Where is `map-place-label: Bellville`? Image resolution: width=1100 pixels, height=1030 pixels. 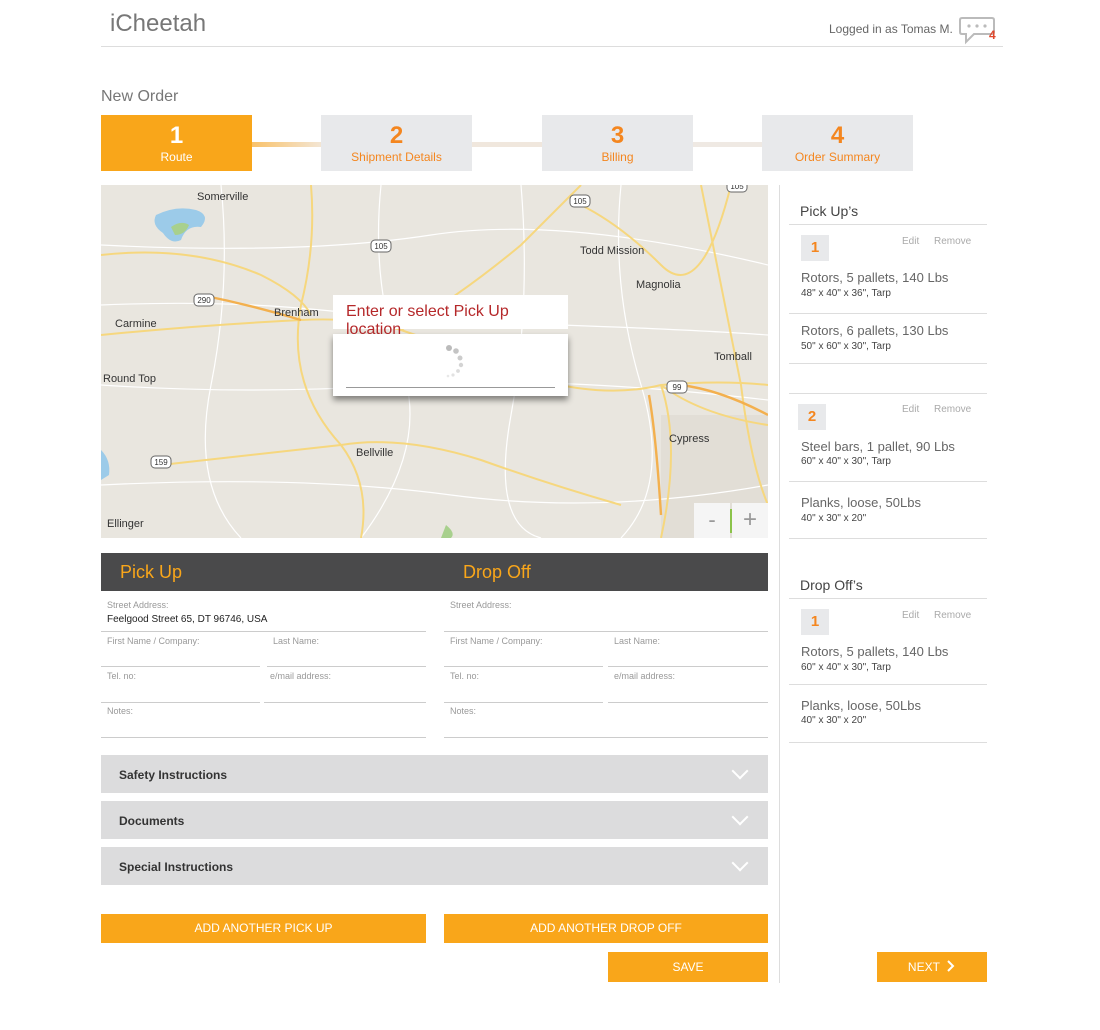 map-place-label: Bellville is located at coordinates (375, 453).